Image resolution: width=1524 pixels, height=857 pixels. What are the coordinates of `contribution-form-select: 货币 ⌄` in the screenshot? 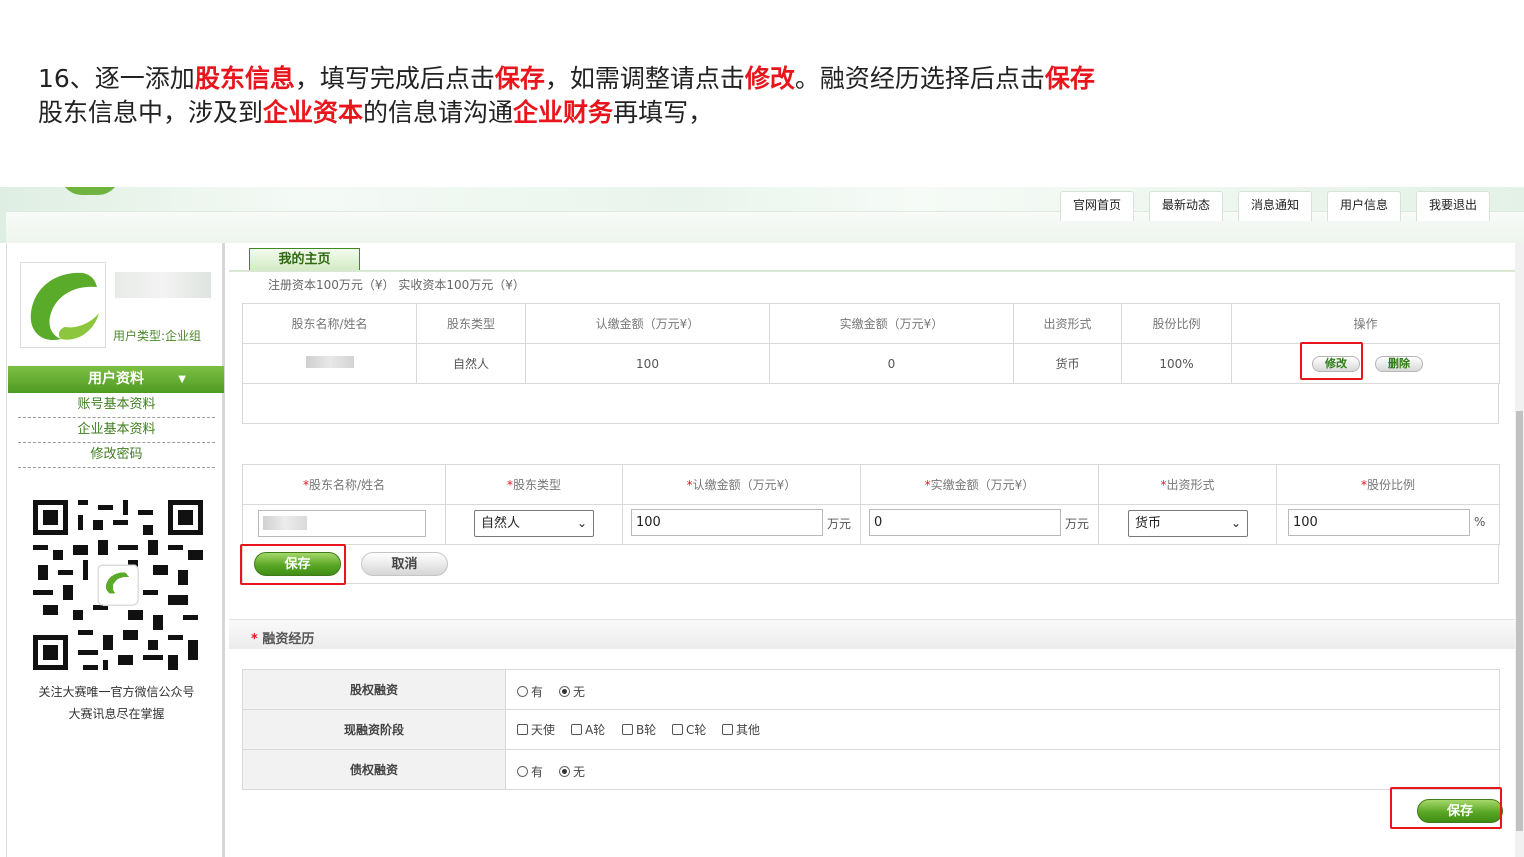 It's located at (1188, 523).